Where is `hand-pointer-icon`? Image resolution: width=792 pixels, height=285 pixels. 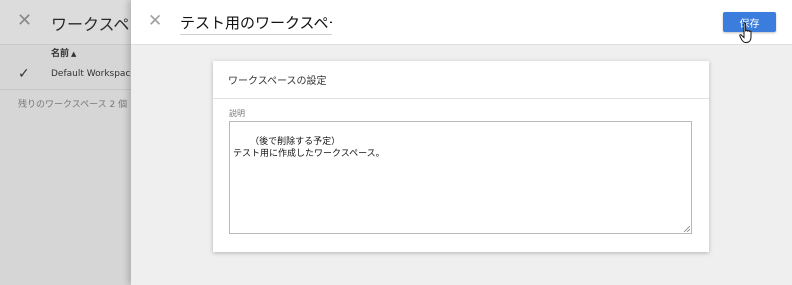
hand-pointer-icon is located at coordinates (745, 32).